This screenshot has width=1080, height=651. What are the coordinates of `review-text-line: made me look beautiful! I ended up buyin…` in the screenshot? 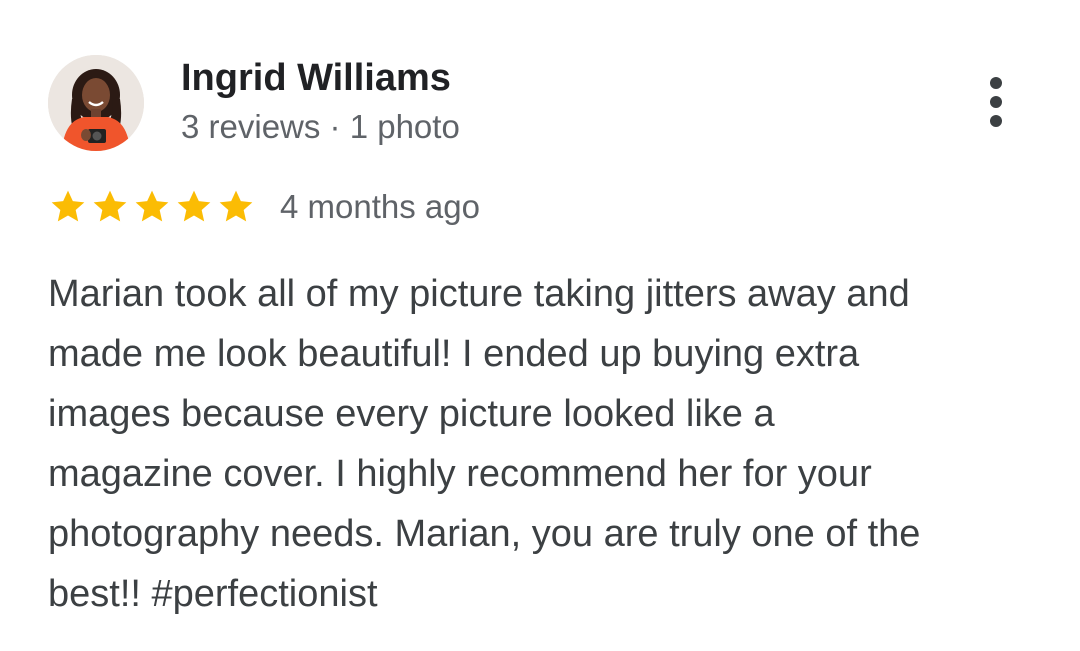 It's located at (454, 354).